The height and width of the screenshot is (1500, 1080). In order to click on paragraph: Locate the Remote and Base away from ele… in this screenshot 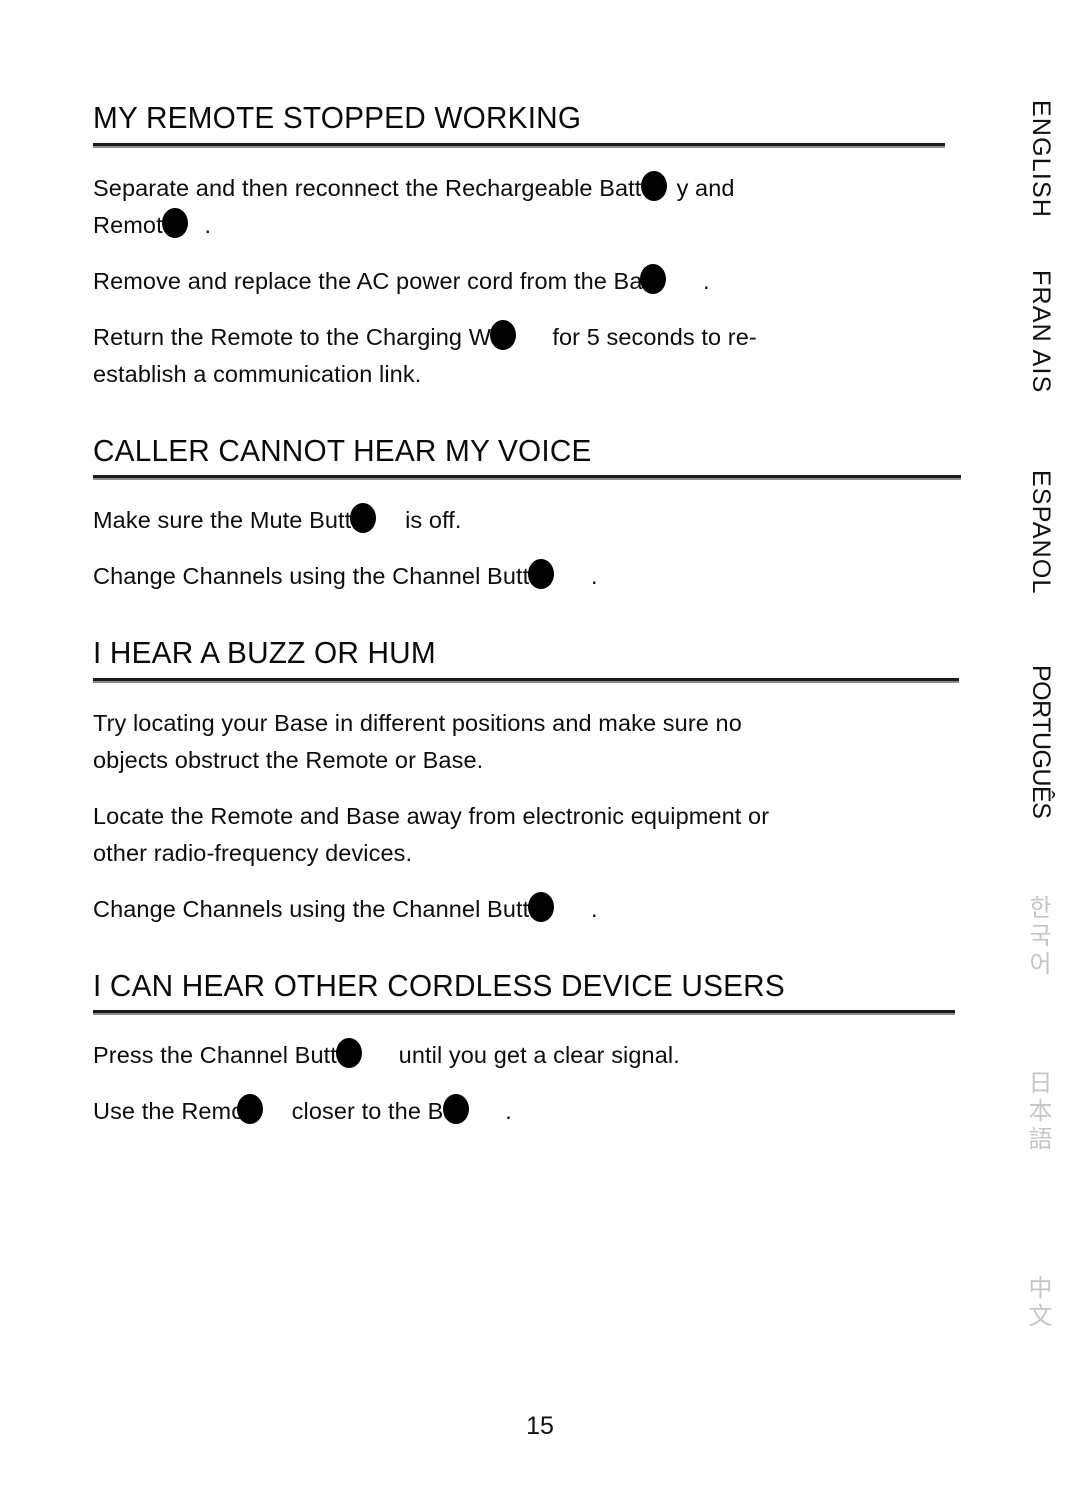, I will do `click(528, 835)`.